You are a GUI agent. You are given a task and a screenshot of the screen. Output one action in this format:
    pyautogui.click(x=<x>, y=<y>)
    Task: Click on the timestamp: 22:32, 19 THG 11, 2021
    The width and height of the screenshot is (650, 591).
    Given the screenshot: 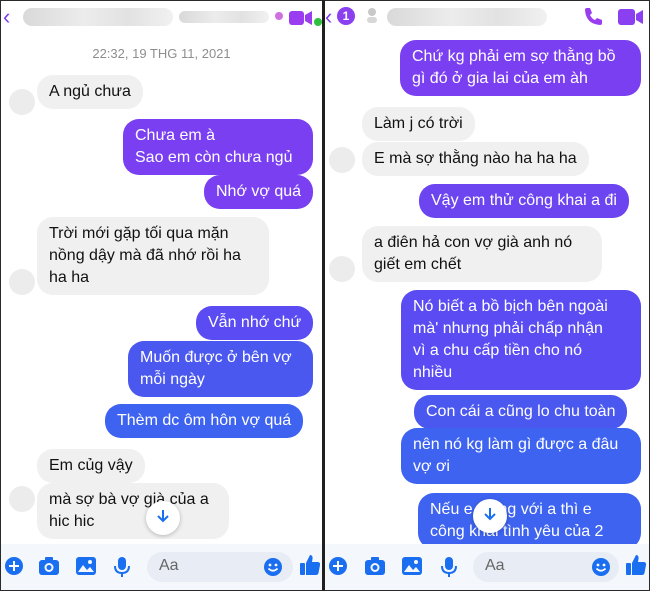 What is the action you would take?
    pyautogui.click(x=161, y=53)
    